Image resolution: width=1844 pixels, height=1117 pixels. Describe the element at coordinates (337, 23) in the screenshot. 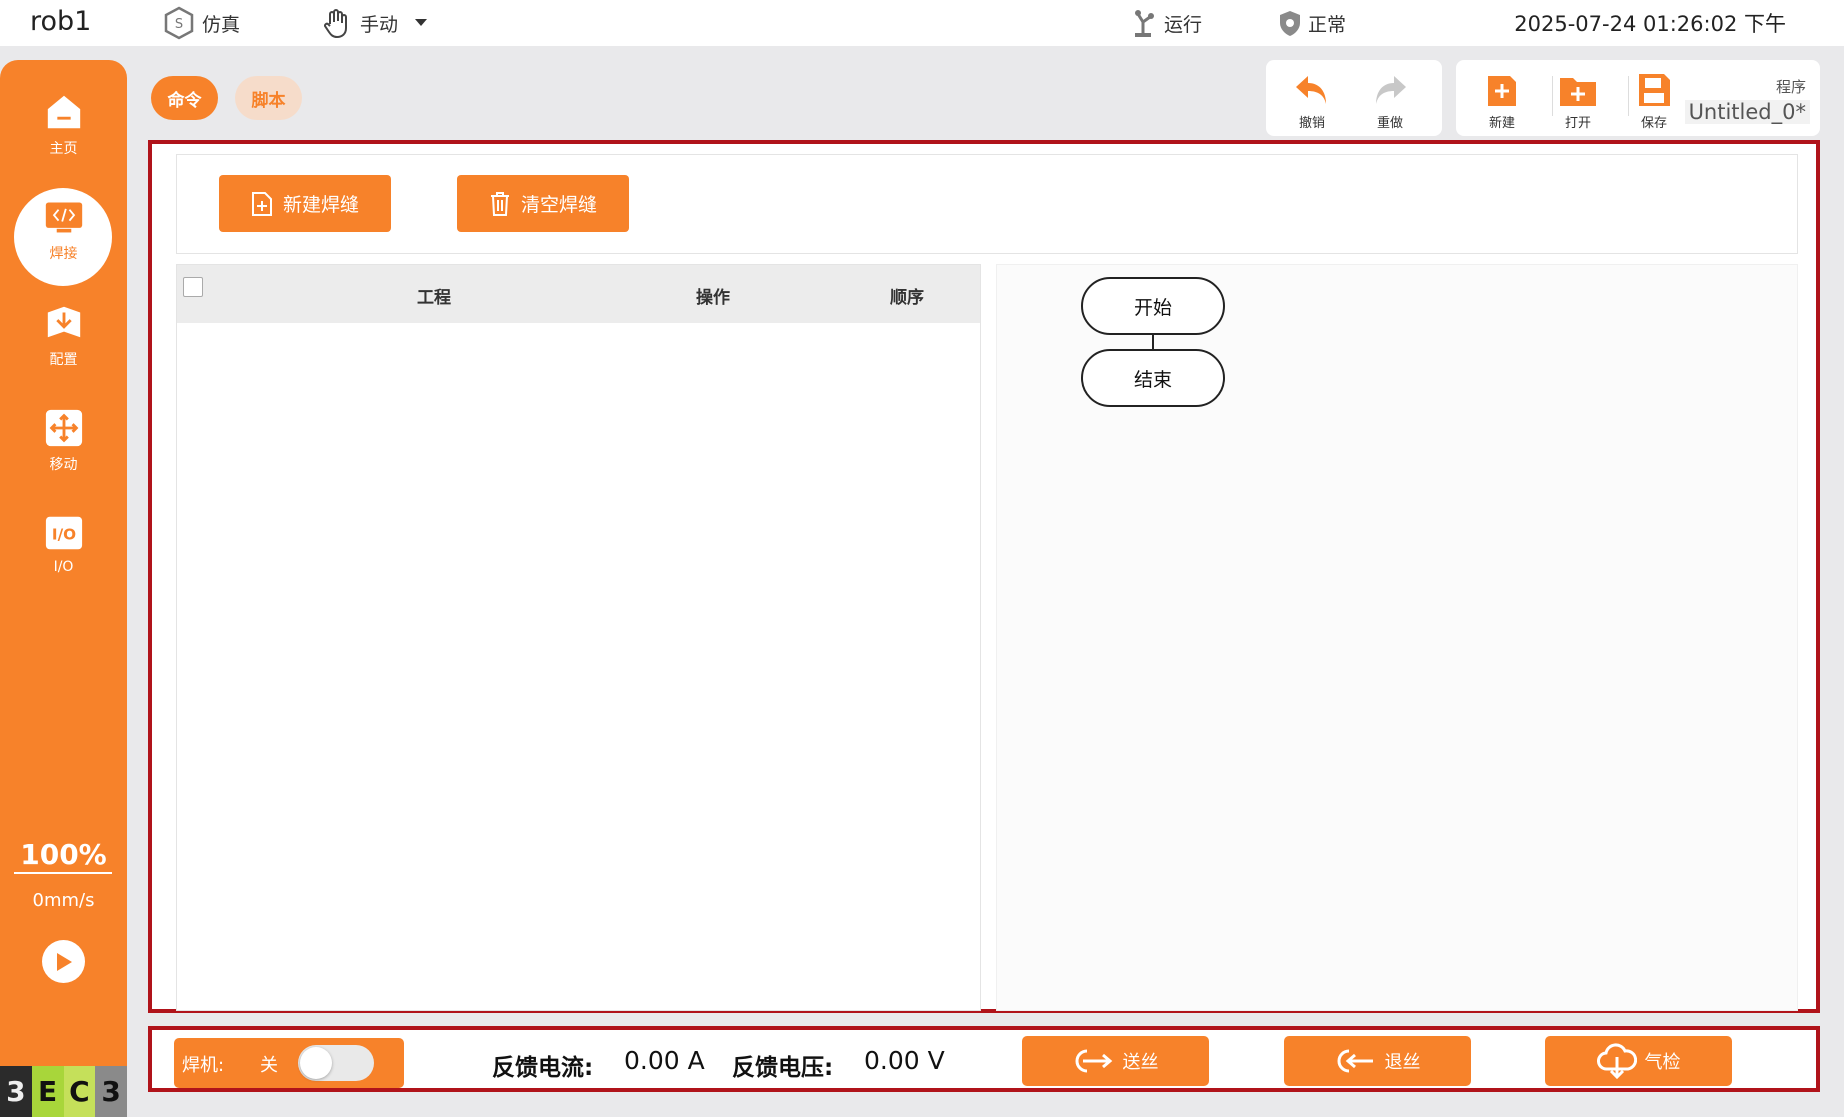

I see `hand-icon` at that location.